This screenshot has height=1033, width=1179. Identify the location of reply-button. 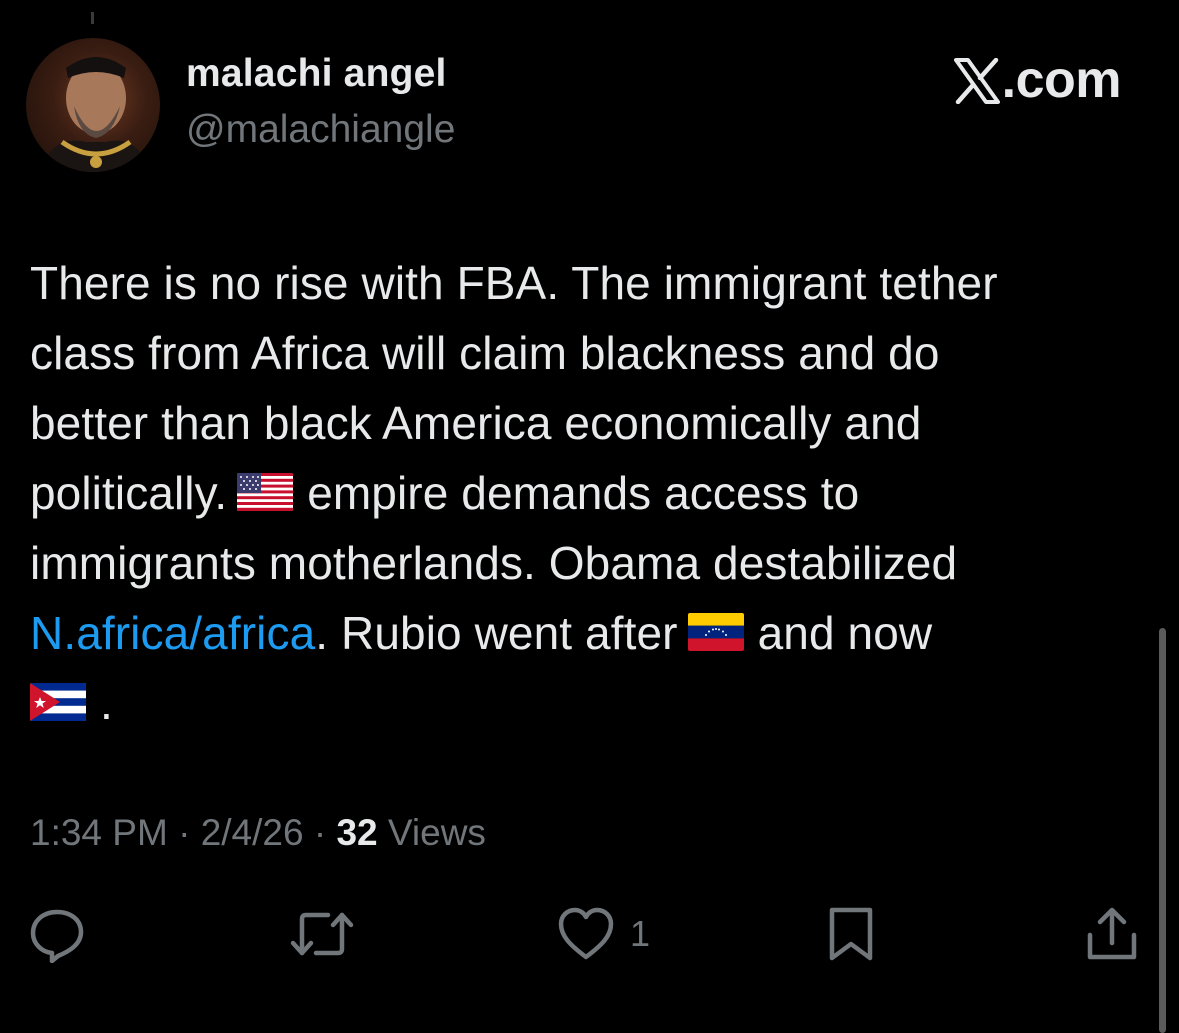
(57, 934).